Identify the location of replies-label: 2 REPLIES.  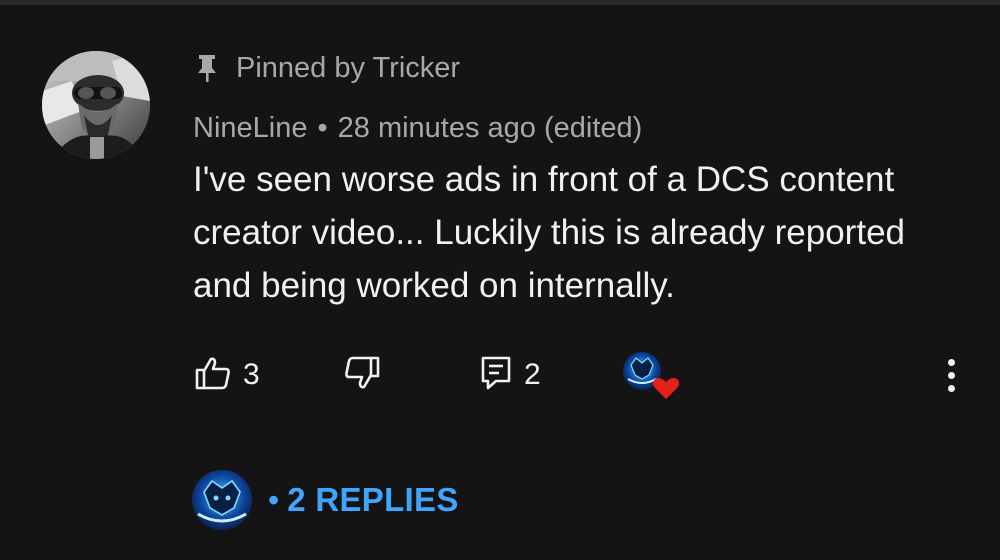
(372, 500).